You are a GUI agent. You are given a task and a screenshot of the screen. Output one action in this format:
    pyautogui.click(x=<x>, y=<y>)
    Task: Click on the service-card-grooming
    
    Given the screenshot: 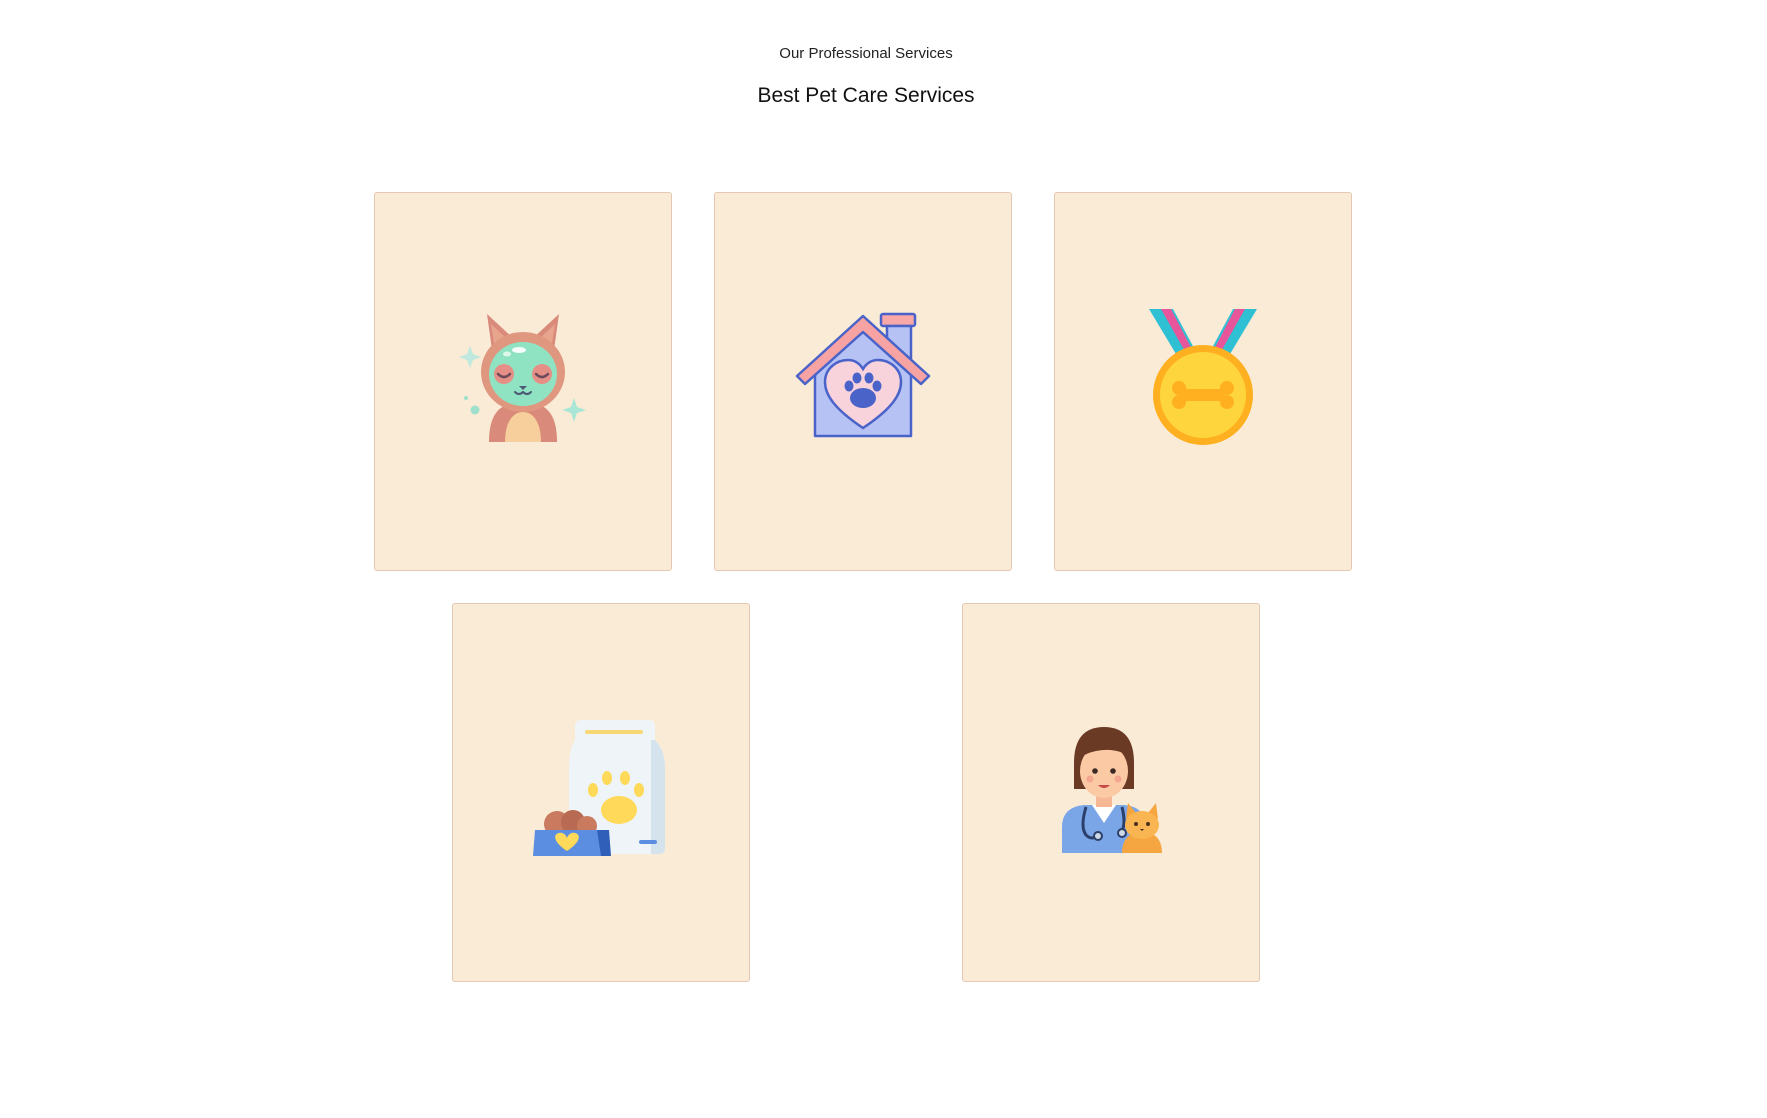 What is the action you would take?
    pyautogui.click(x=523, y=381)
    